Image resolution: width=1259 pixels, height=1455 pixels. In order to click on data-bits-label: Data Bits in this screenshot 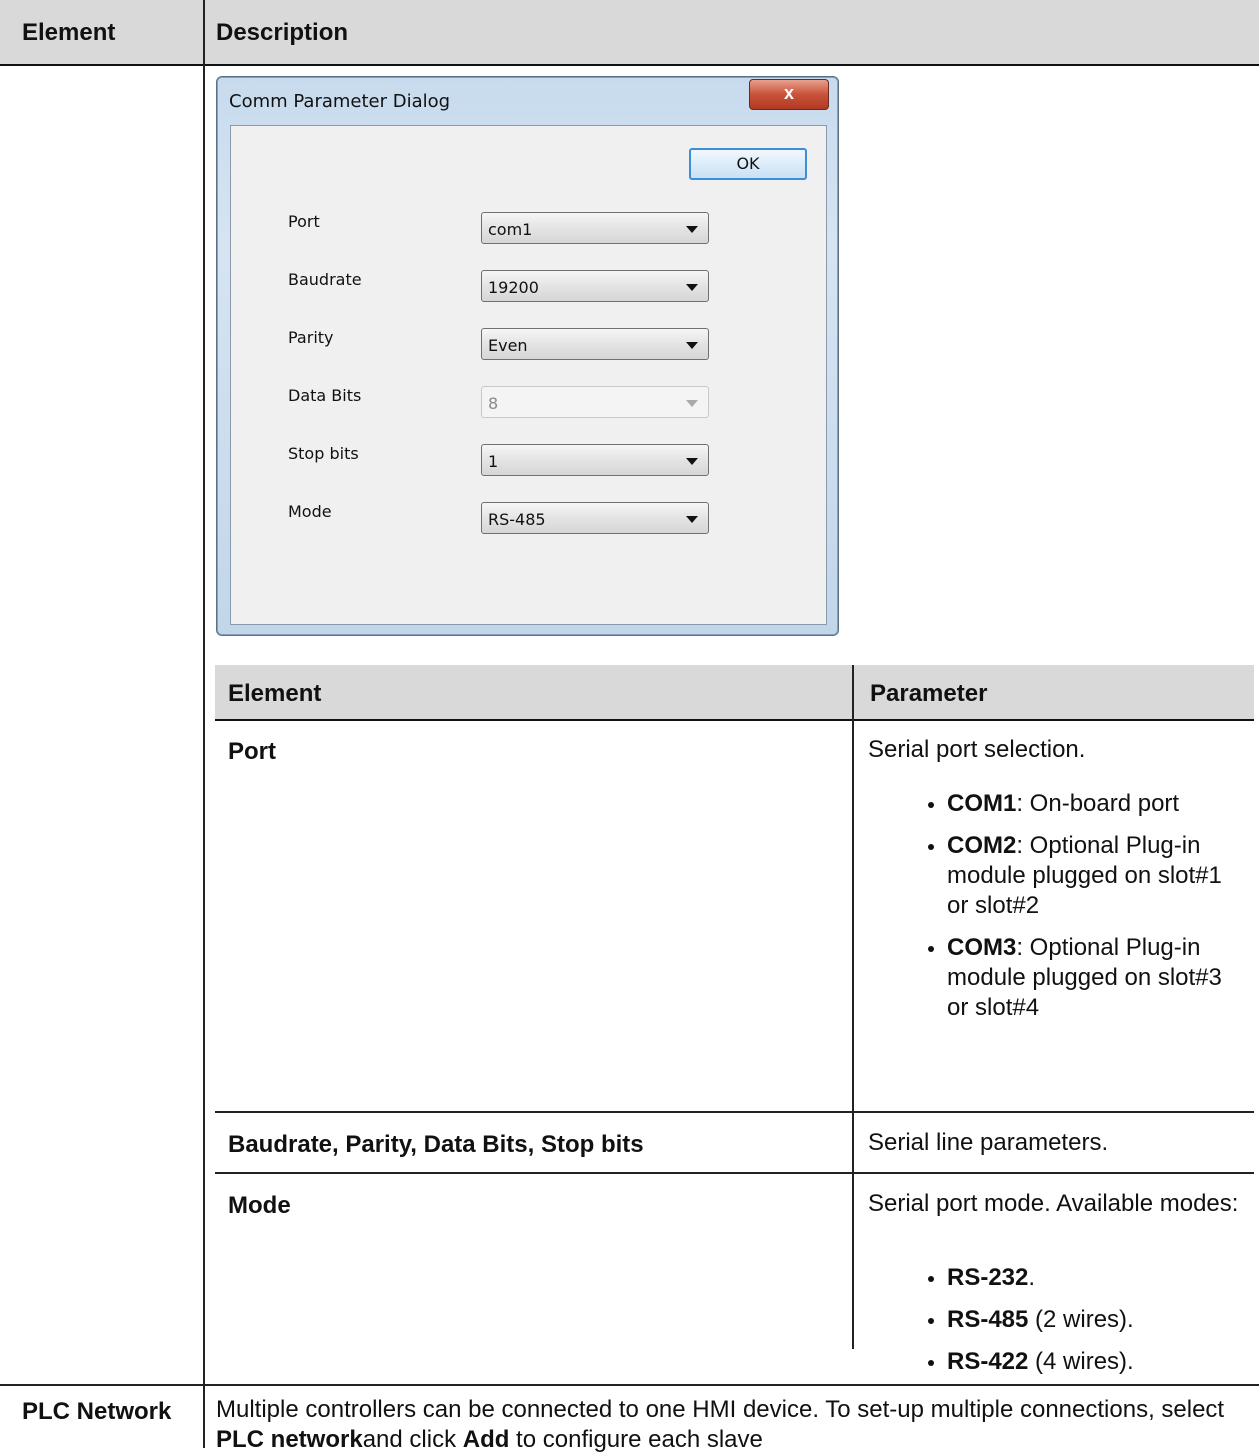, I will do `click(325, 395)`.